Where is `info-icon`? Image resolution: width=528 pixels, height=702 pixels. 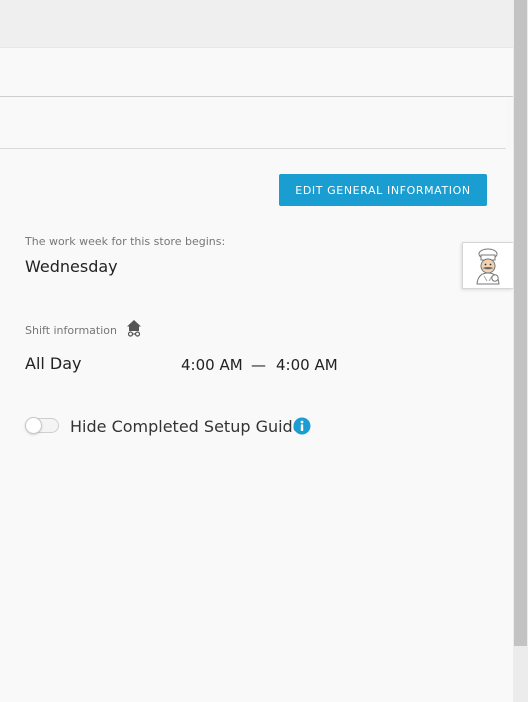
info-icon is located at coordinates (302, 426).